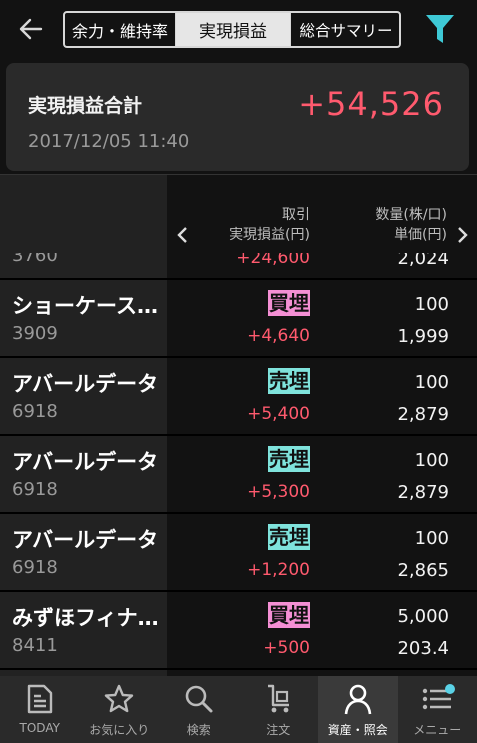  Describe the element at coordinates (462, 235) in the screenshot. I see `chevron-right-icon` at that location.